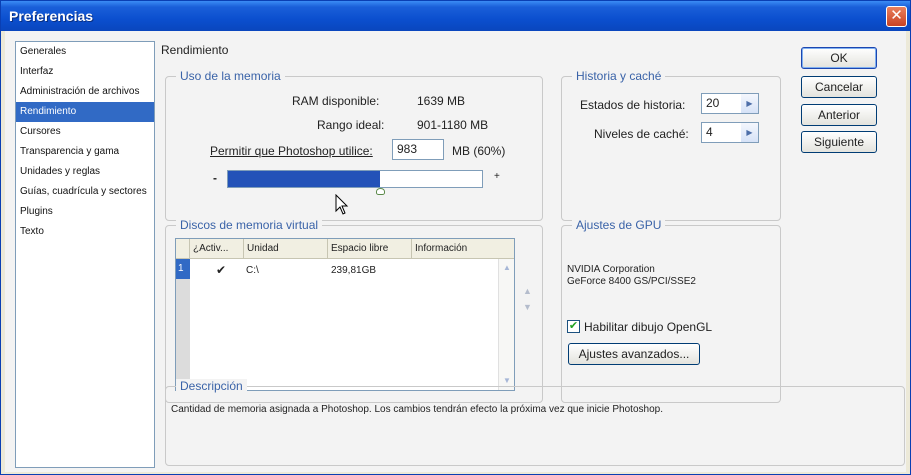 The width and height of the screenshot is (911, 475). What do you see at coordinates (215, 178) in the screenshot?
I see `slider-minus-label: -` at bounding box center [215, 178].